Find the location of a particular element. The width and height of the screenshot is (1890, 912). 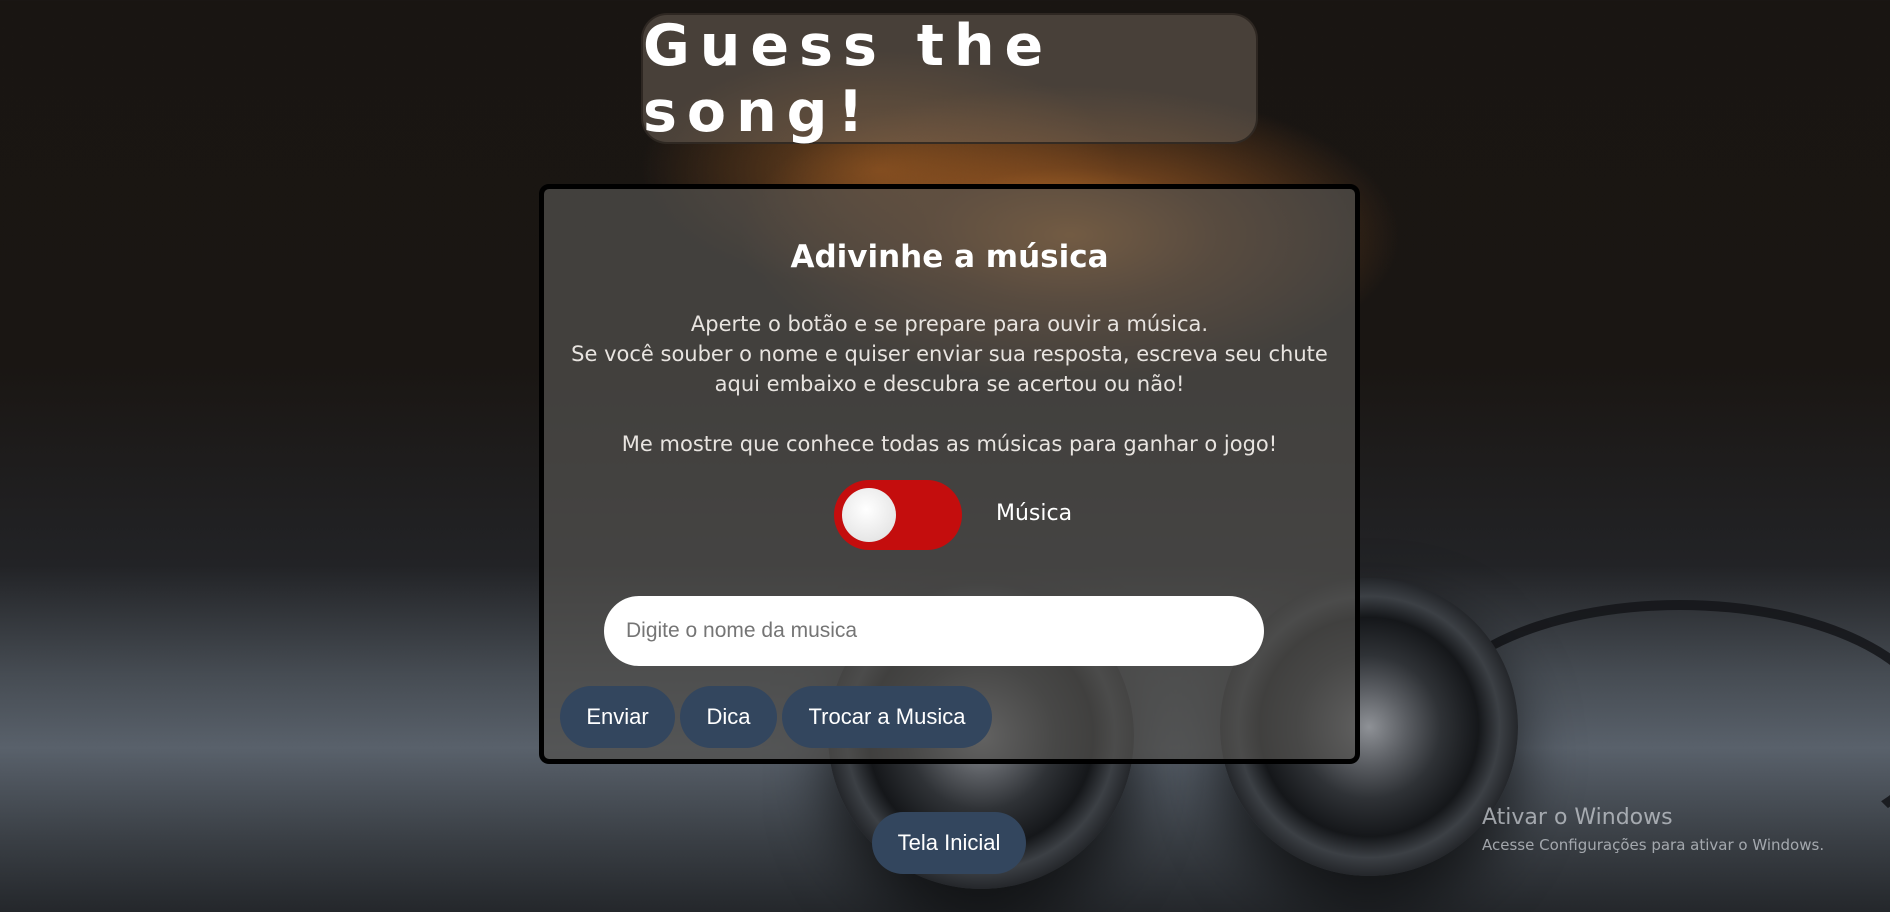

toggle-knob is located at coordinates (869, 515).